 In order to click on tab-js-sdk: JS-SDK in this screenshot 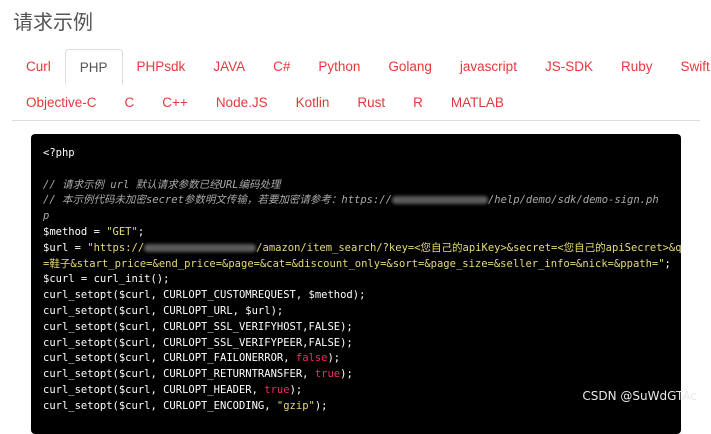, I will do `click(569, 67)`.